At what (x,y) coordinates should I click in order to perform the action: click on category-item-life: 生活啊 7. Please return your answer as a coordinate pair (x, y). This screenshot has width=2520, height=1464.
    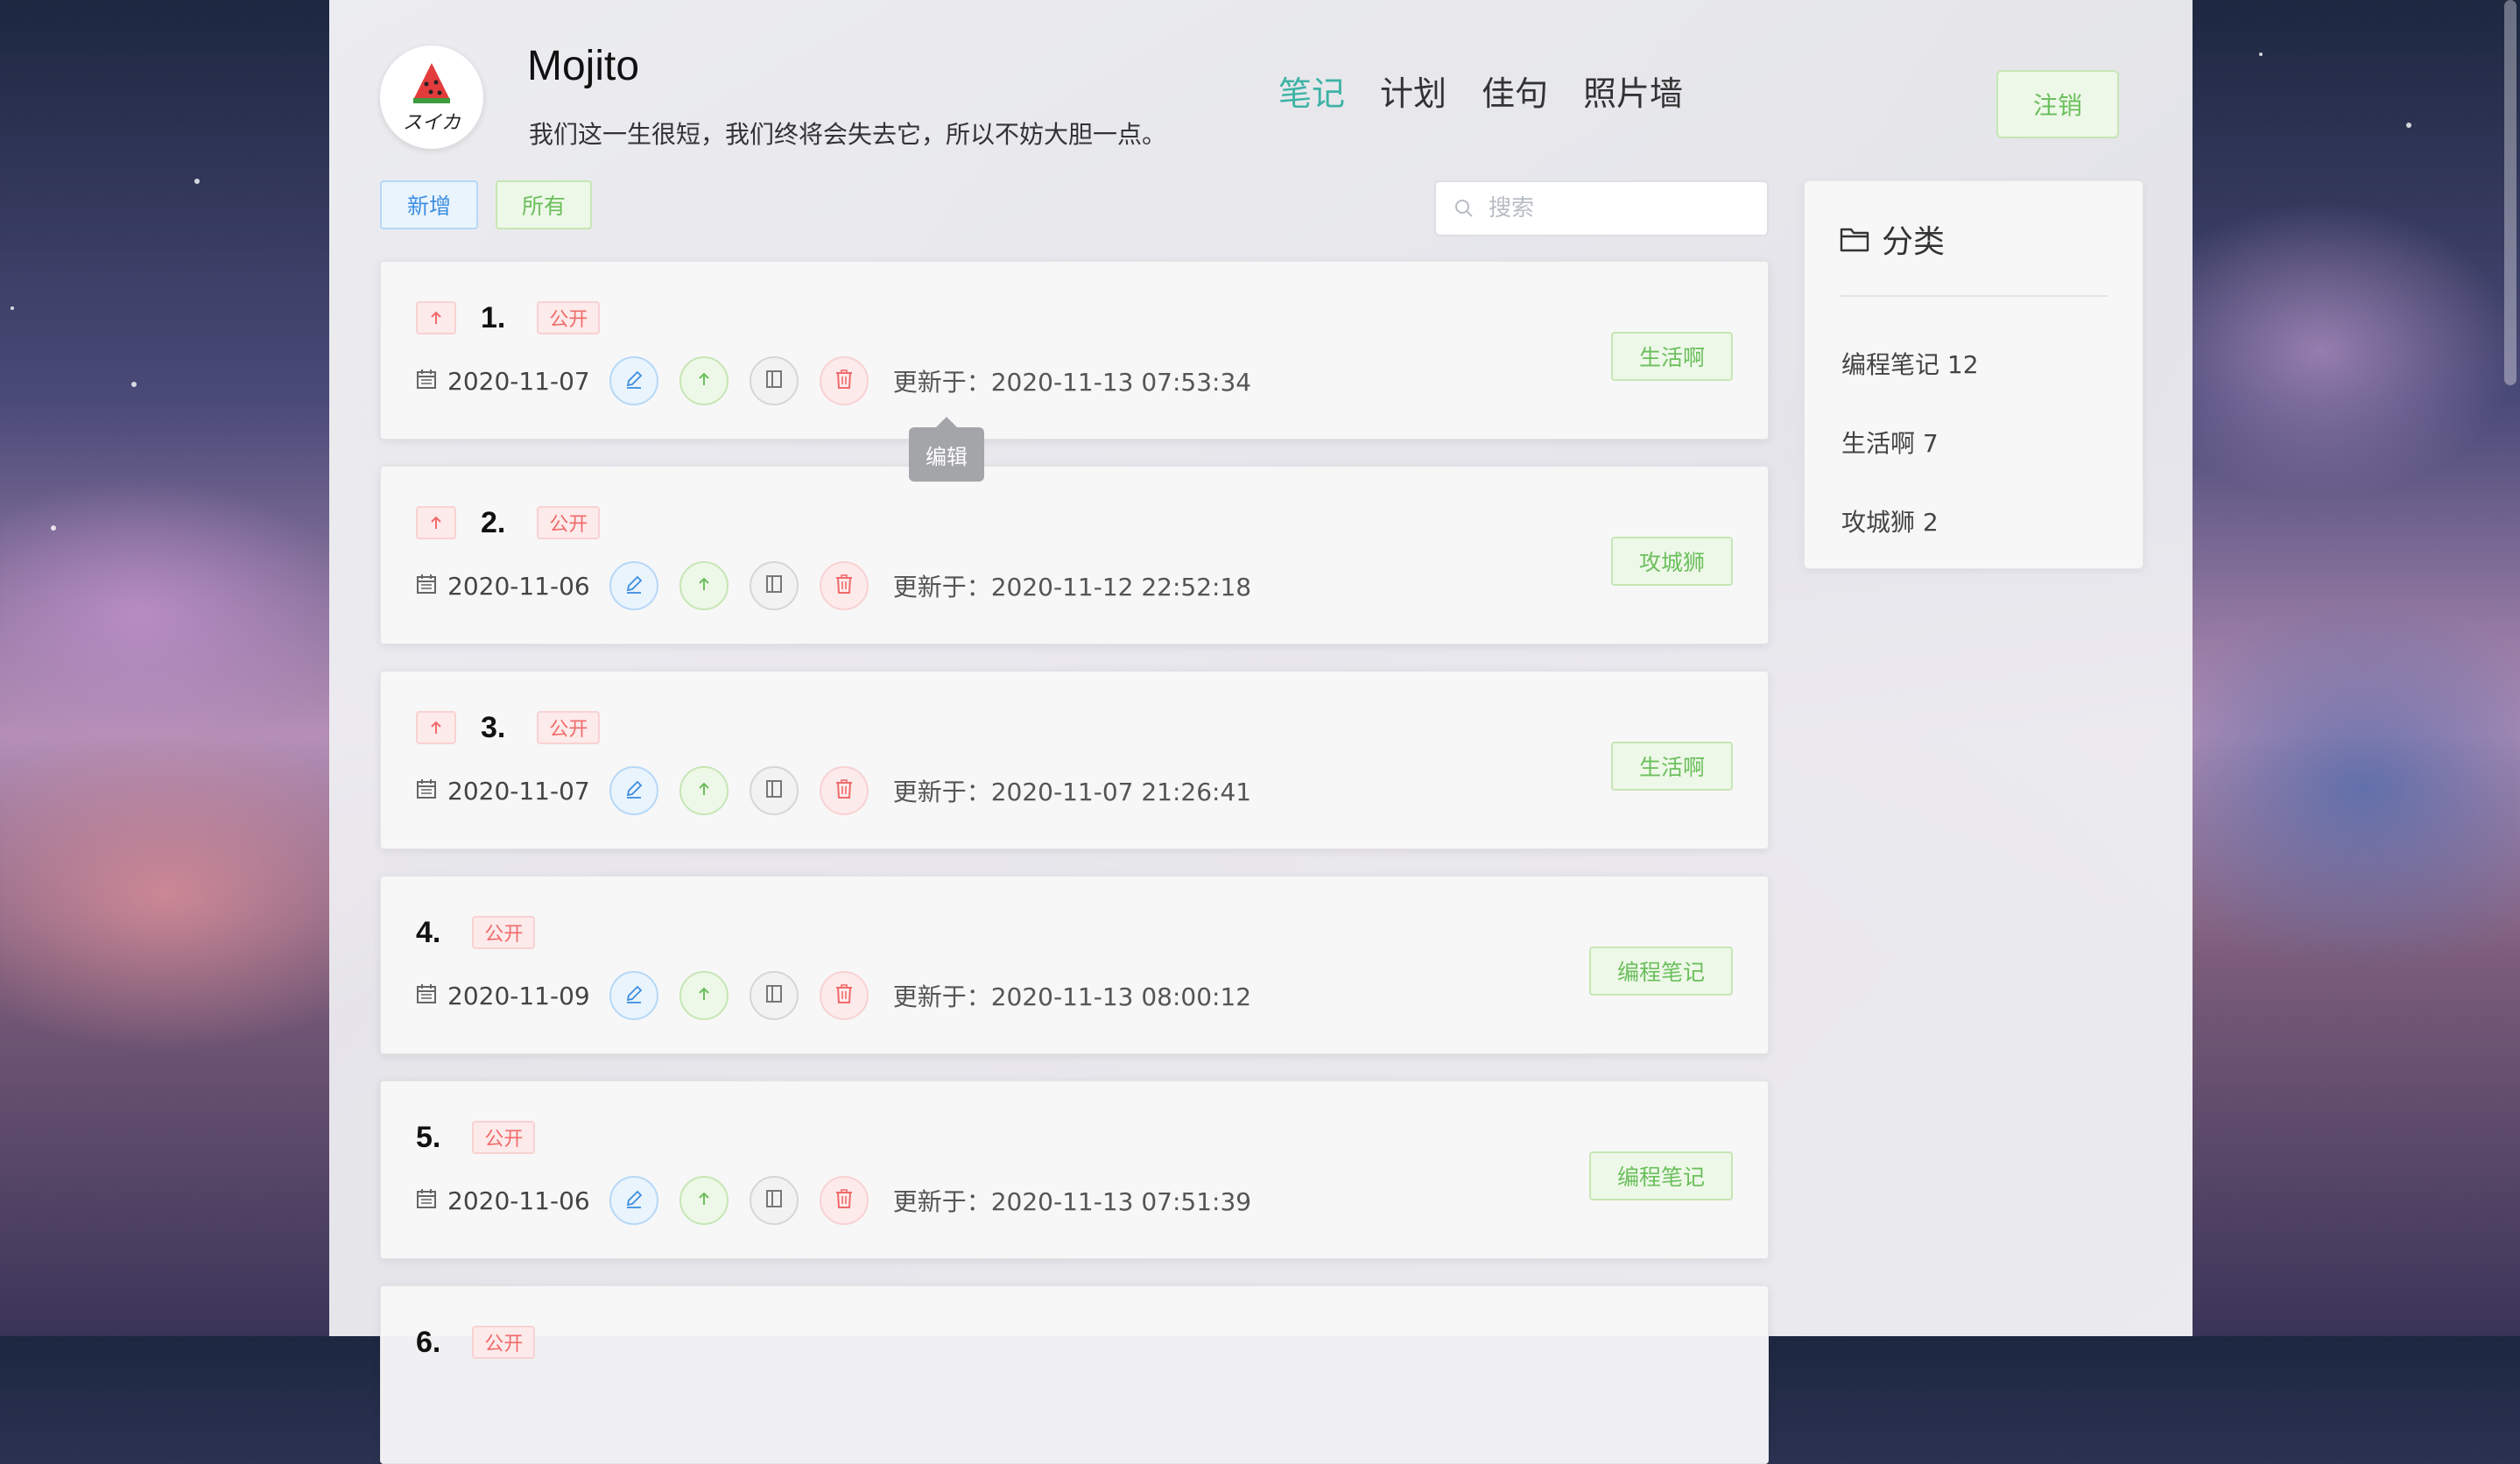
    Looking at the image, I should click on (1890, 442).